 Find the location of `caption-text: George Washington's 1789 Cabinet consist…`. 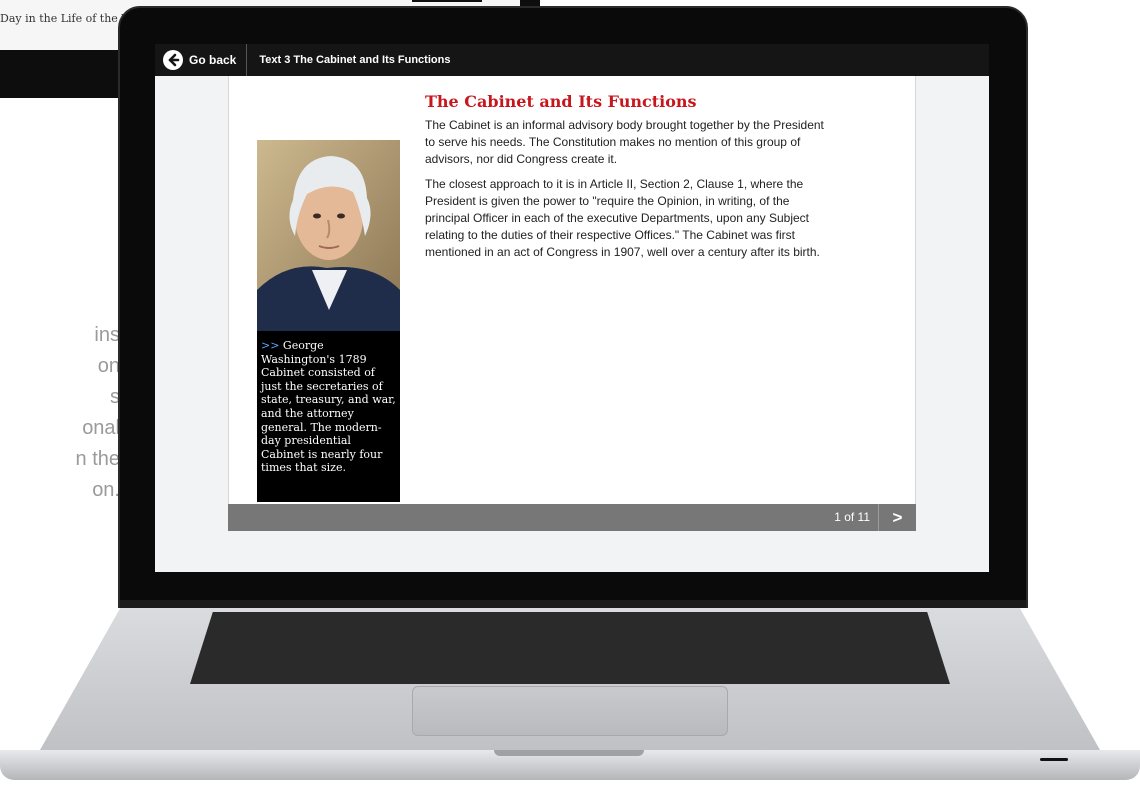

caption-text: George Washington's 1789 Cabinet consist… is located at coordinates (328, 407).